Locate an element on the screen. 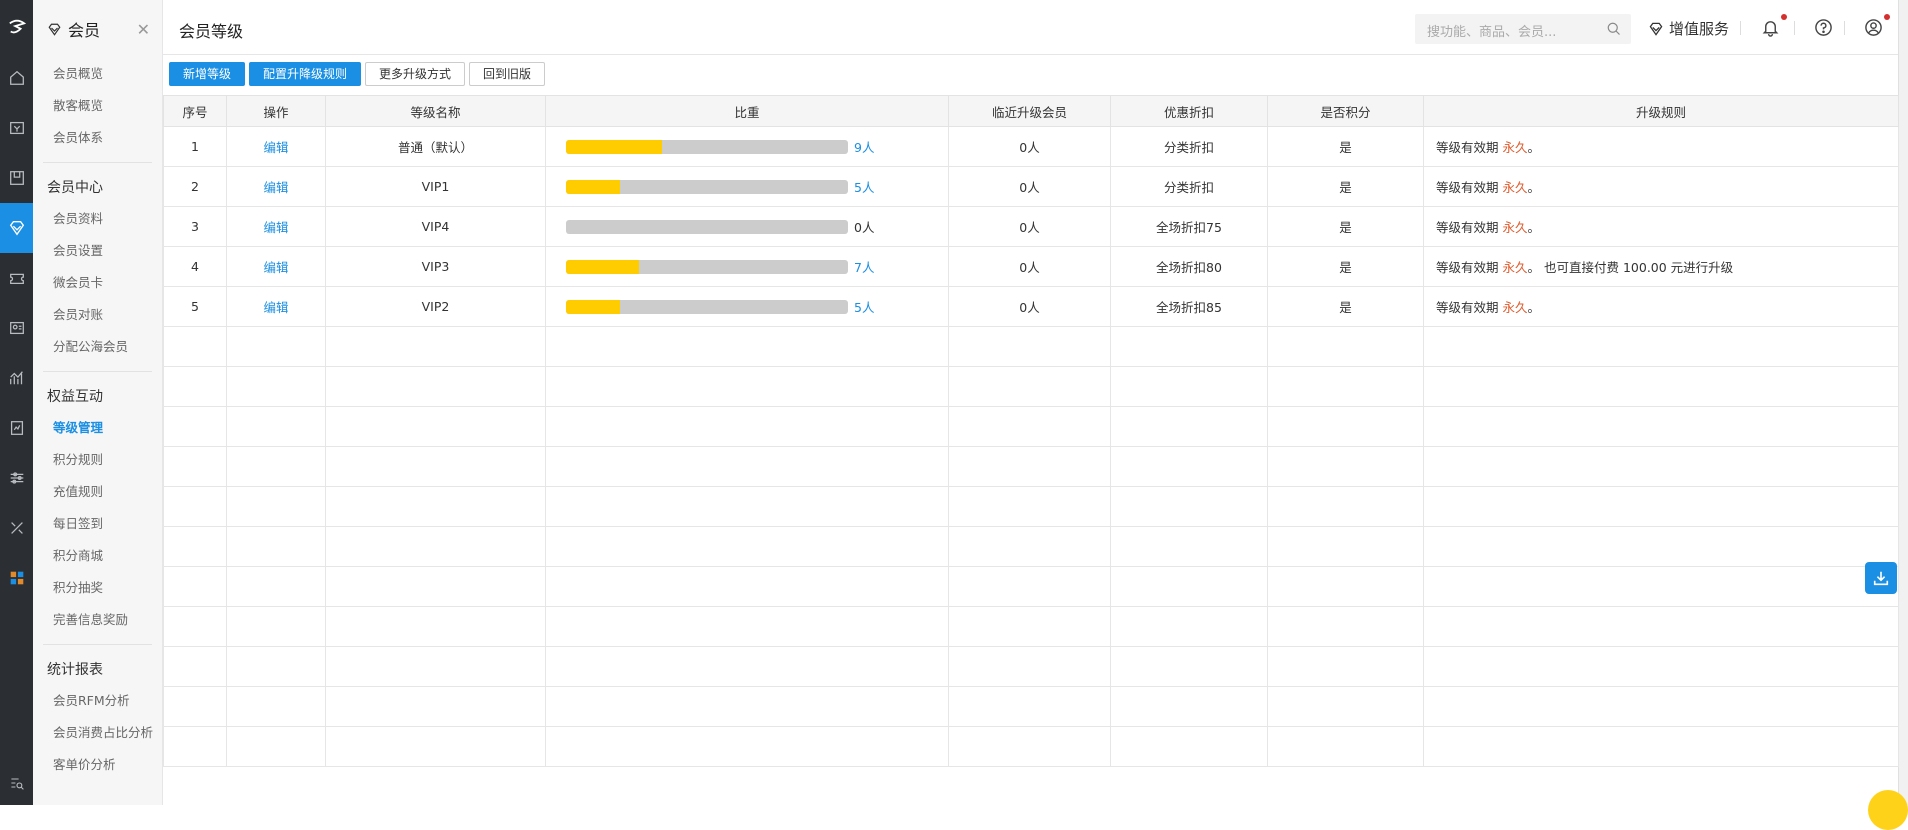 The width and height of the screenshot is (1908, 830). sidebar-item: 会员概览 is located at coordinates (97, 74).